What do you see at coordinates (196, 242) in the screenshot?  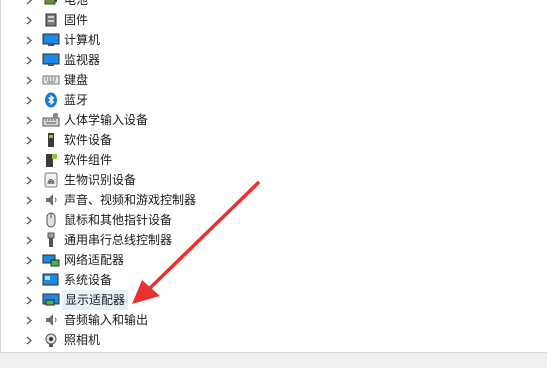 I see `annotation-arrow` at bounding box center [196, 242].